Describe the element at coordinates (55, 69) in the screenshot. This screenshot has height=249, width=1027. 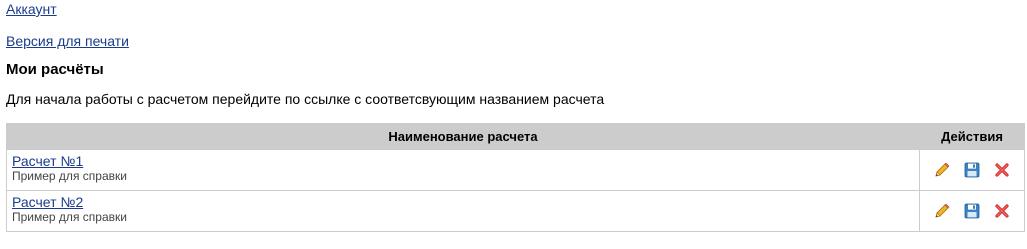
I see `page-title: Мои расчёты` at that location.